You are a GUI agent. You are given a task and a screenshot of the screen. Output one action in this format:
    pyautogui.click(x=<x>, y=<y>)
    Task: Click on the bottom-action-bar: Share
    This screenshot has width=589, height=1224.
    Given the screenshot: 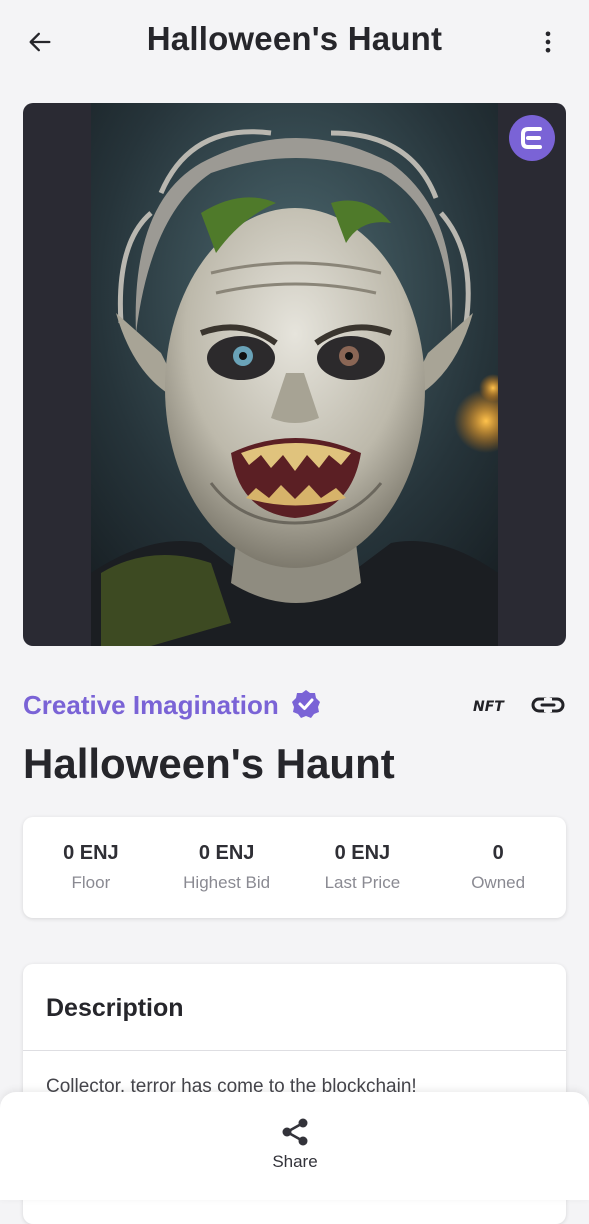 What is the action you would take?
    pyautogui.click(x=294, y=1146)
    